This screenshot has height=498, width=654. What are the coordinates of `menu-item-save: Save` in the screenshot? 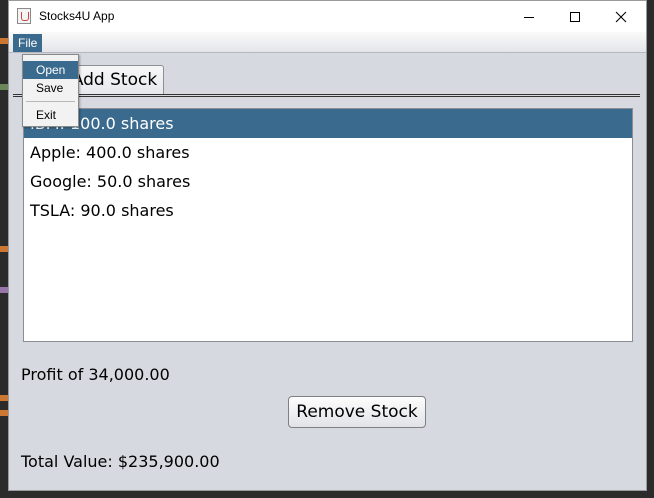 It's located at (50, 88).